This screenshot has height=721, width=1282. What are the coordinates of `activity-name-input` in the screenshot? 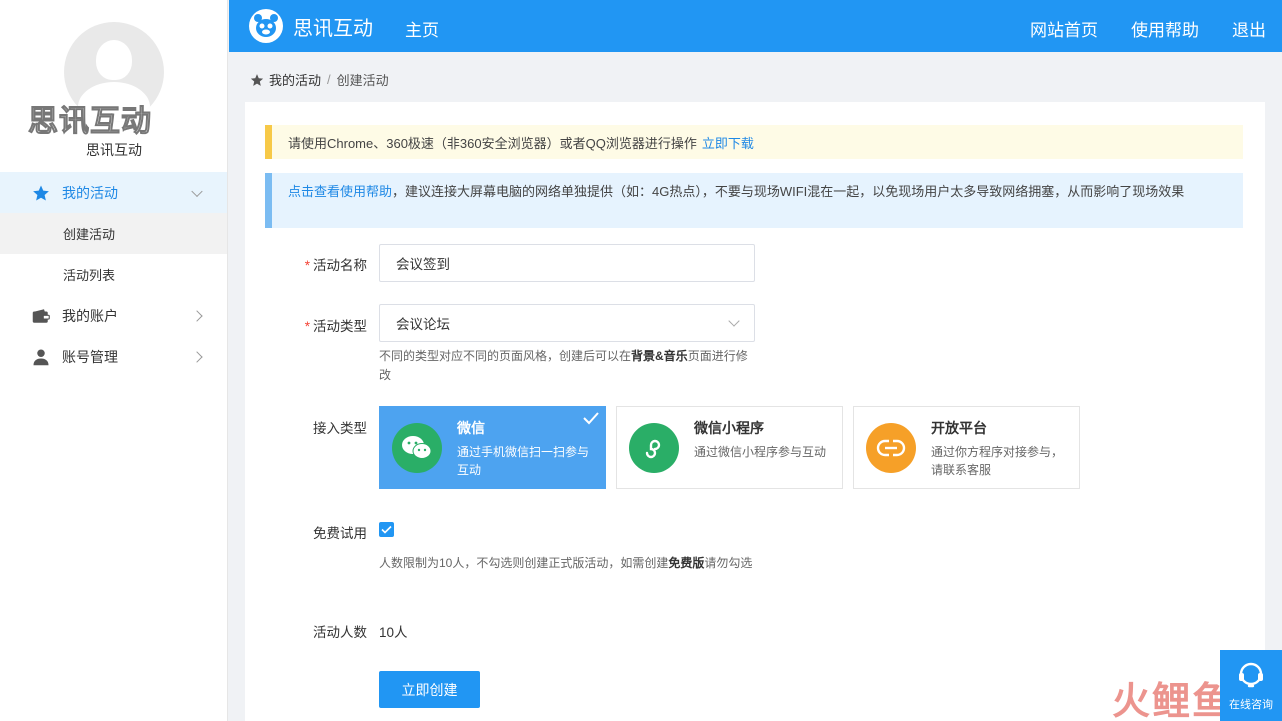 It's located at (567, 263).